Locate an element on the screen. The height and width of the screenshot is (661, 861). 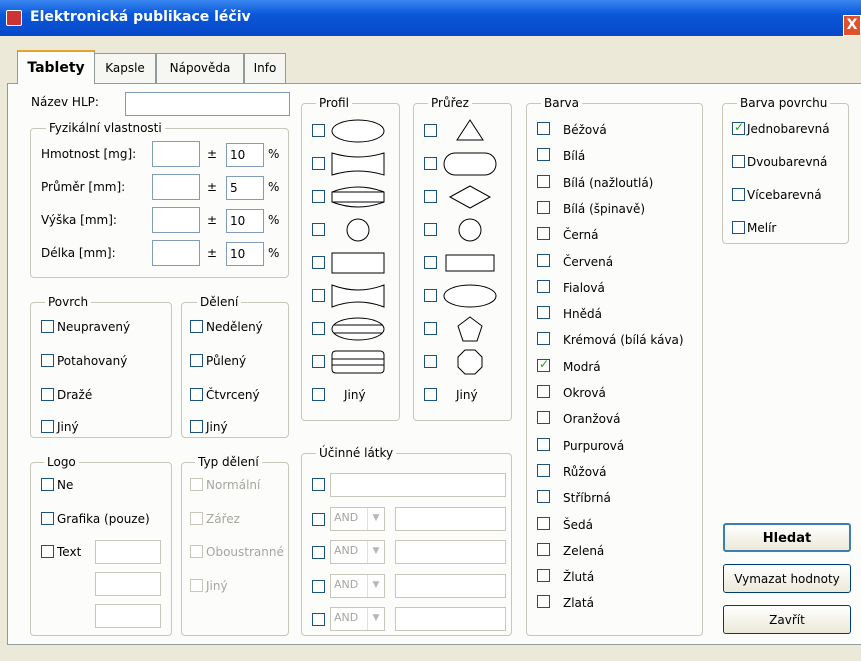
weight-tolerance-input: 10 is located at coordinates (245, 155).